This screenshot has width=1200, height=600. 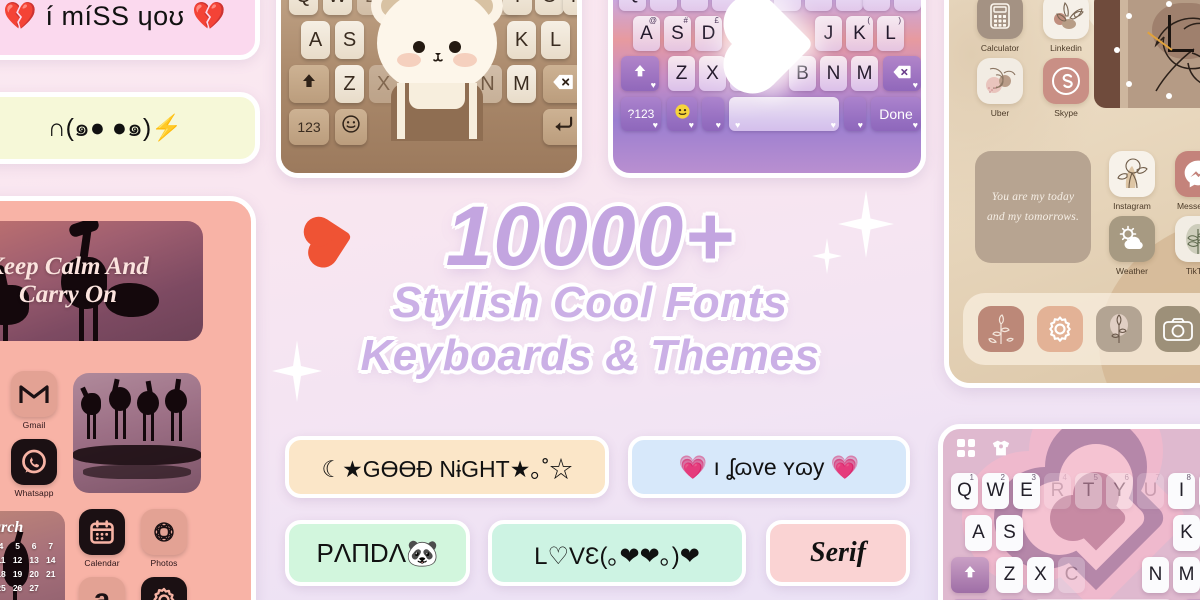 What do you see at coordinates (34, 400) in the screenshot?
I see `app-icon-gmail: Gmail` at bounding box center [34, 400].